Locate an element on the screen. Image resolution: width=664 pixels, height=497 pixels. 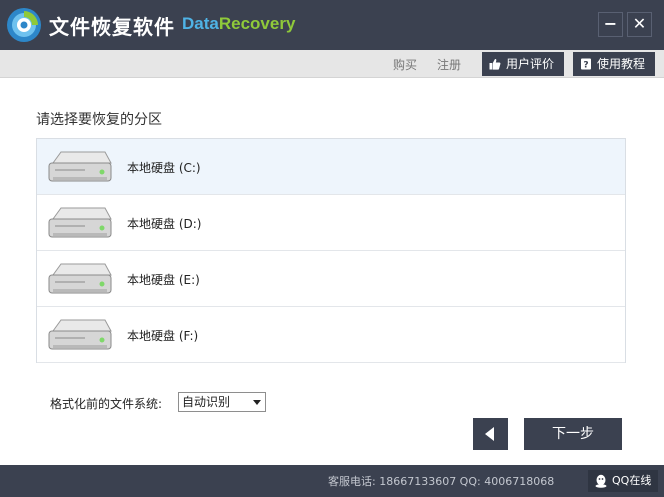
partition-row-f: 本地硬盘 (F:) is located at coordinates (331, 335).